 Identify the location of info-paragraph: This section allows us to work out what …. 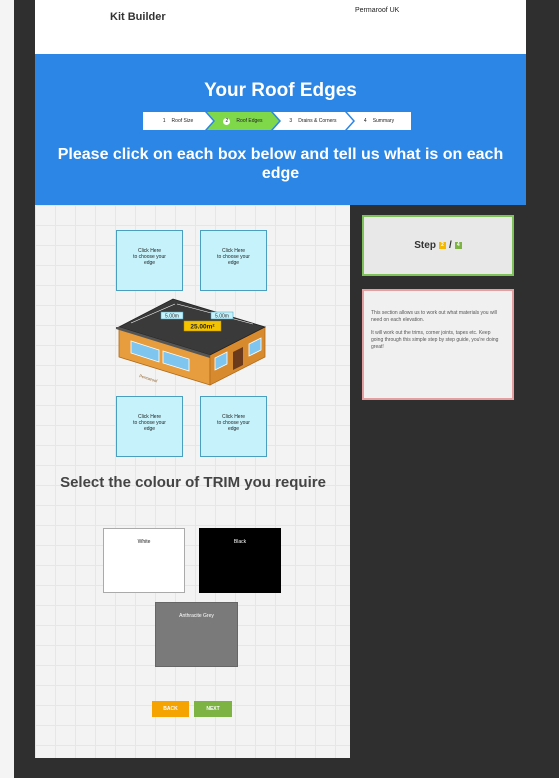
(434, 316).